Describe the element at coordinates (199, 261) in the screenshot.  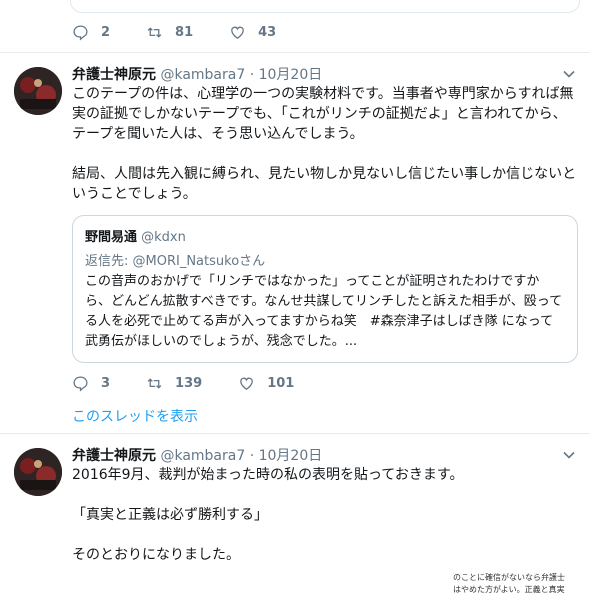
I see `reply-target-link: @MORI_Natsukoさん` at that location.